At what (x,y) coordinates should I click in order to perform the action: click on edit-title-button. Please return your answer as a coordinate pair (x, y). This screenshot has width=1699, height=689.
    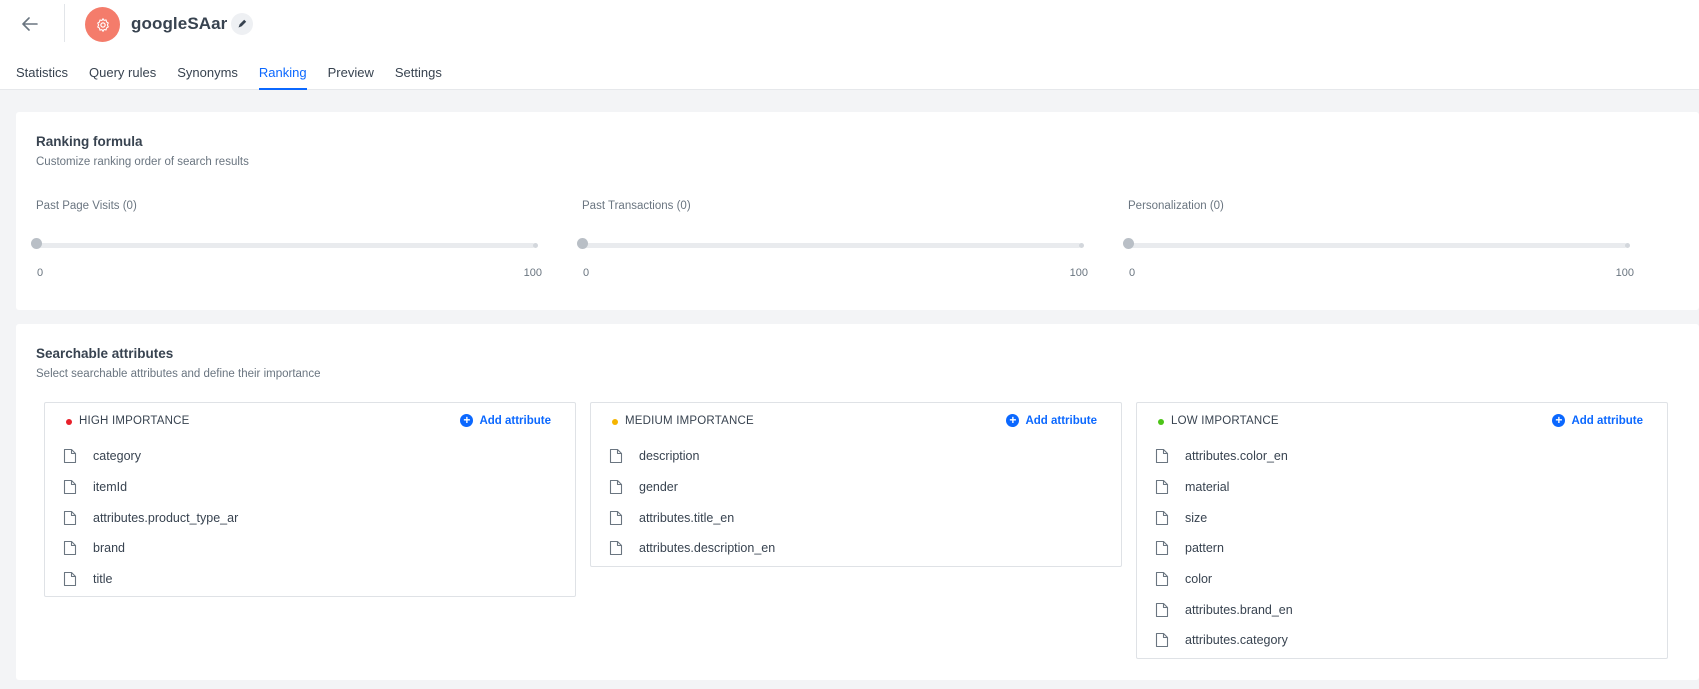
    Looking at the image, I should click on (242, 24).